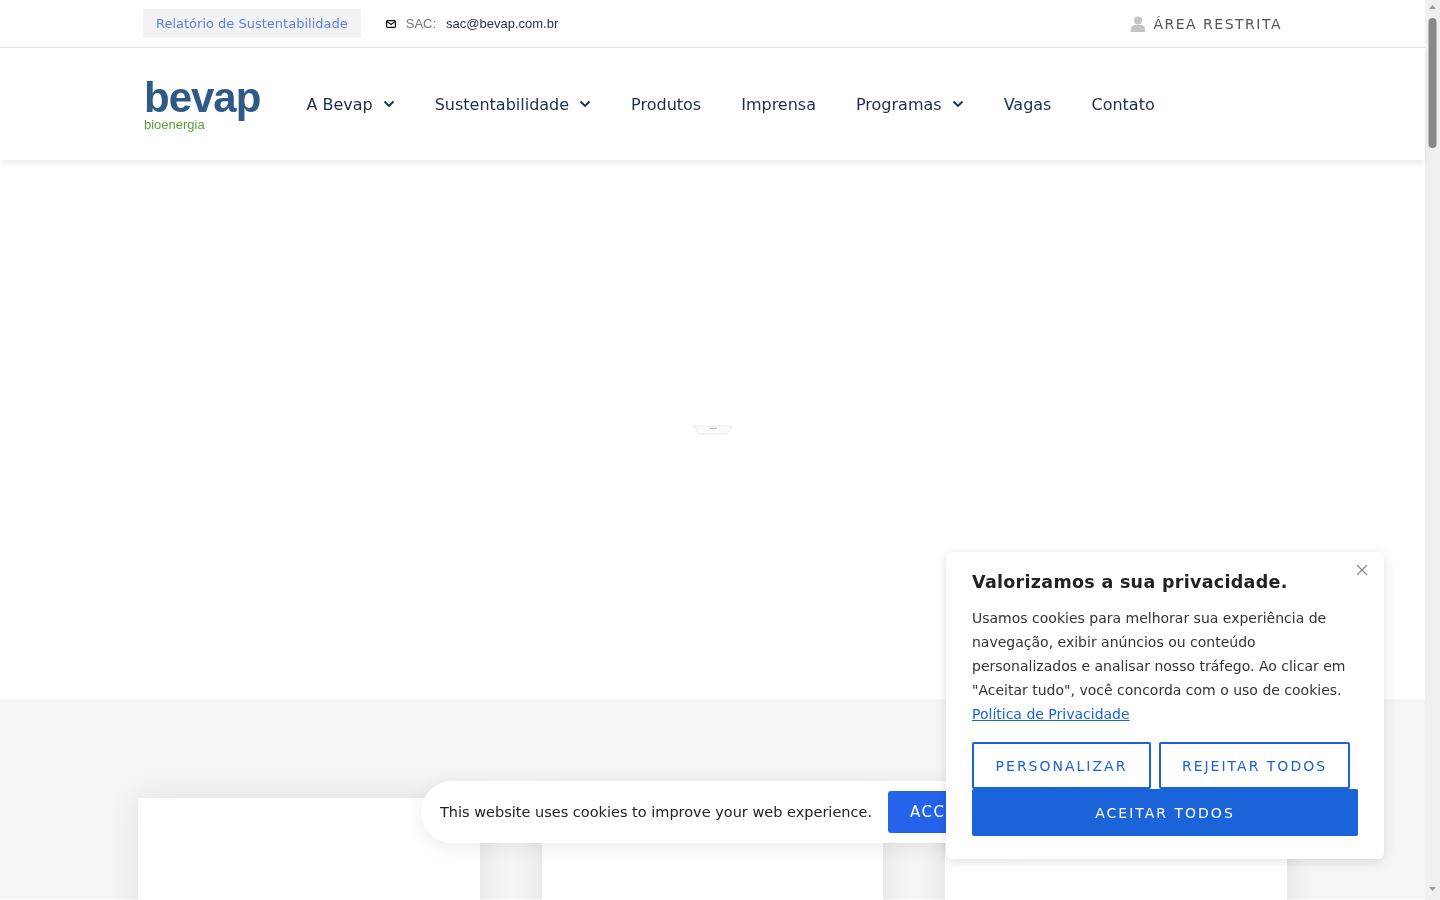  I want to click on privacy-policy-link: Política de Privacidade, so click(1051, 714).